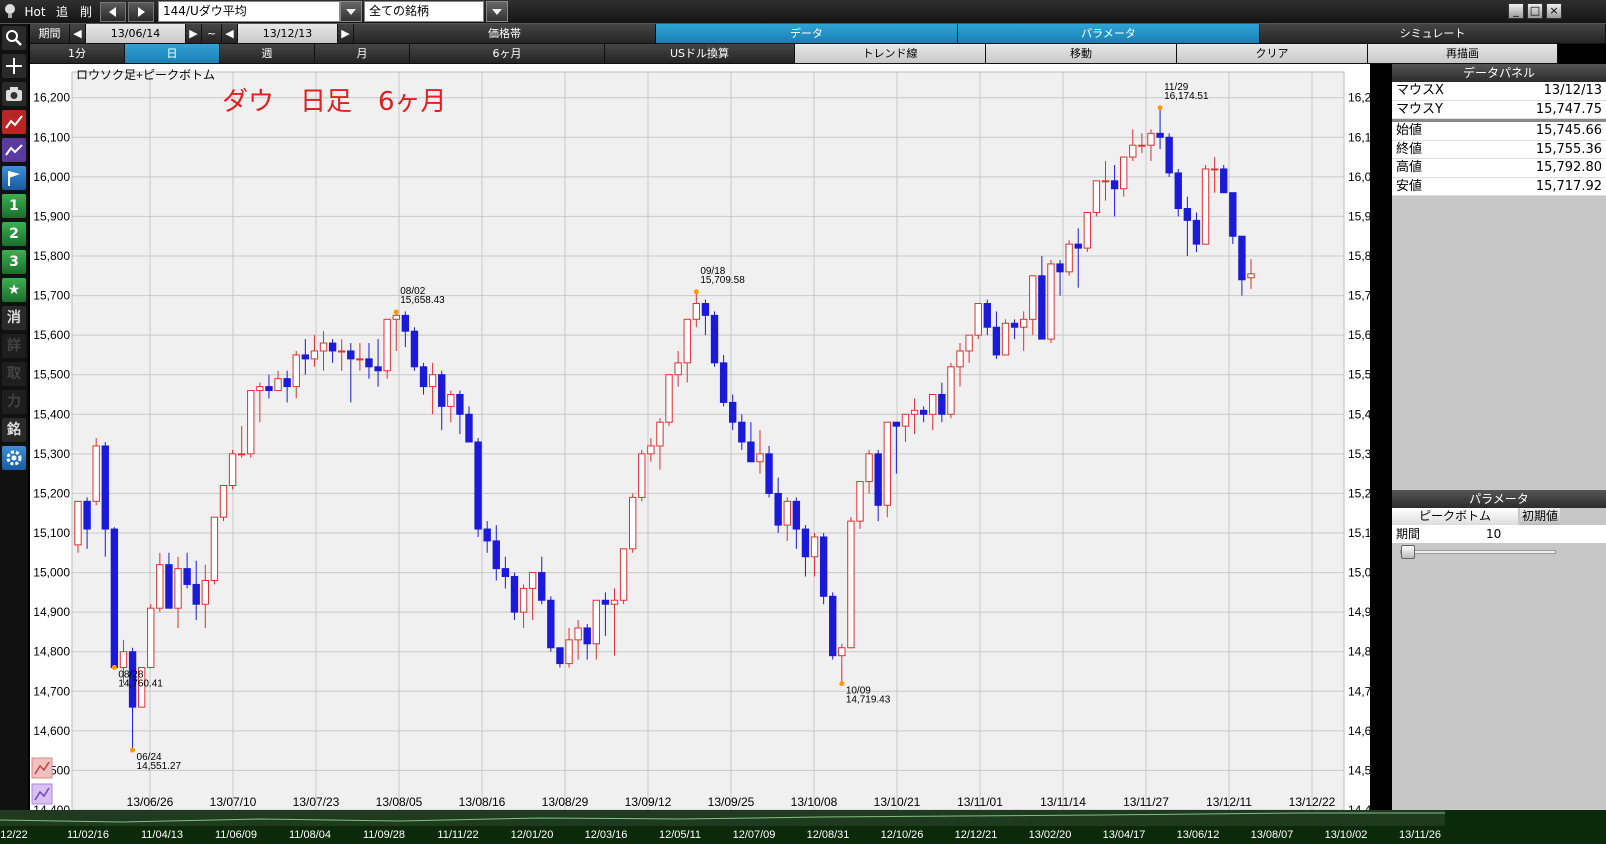  I want to click on universe-dropdown, so click(497, 11).